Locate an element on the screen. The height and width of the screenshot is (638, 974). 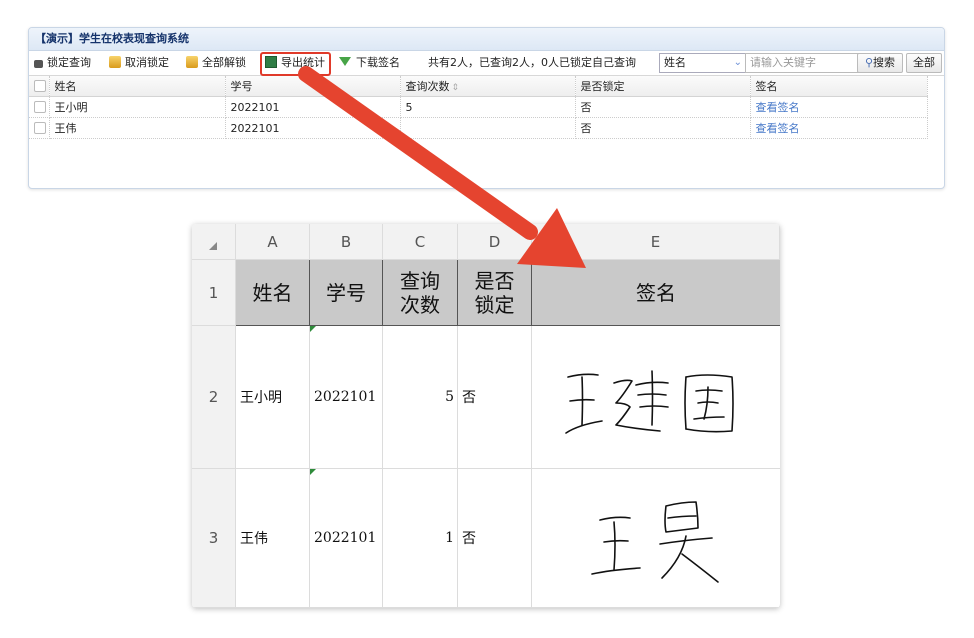
col-header-count: 查询次数 ⇕ is located at coordinates (488, 86).